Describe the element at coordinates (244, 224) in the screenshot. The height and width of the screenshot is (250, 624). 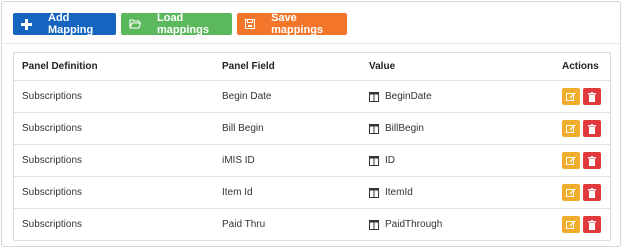
I see `panel-field-cell: Paid Thru` at that location.